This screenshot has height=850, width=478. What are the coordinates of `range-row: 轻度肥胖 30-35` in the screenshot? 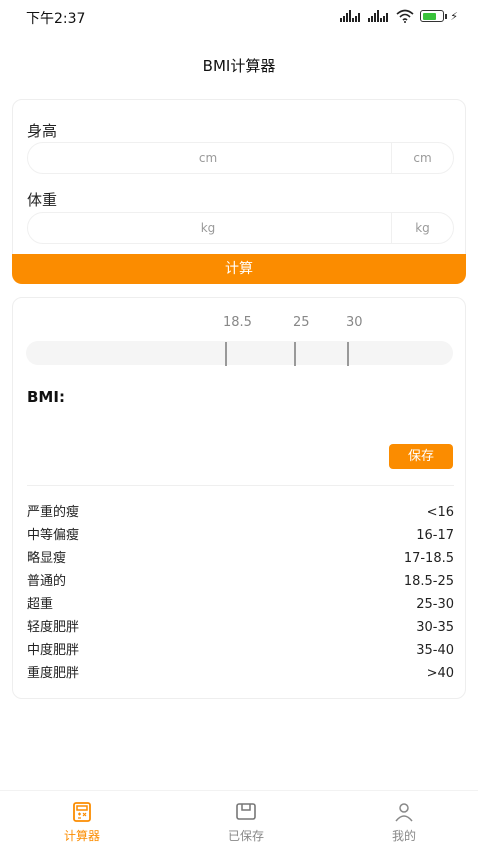 It's located at (240, 627).